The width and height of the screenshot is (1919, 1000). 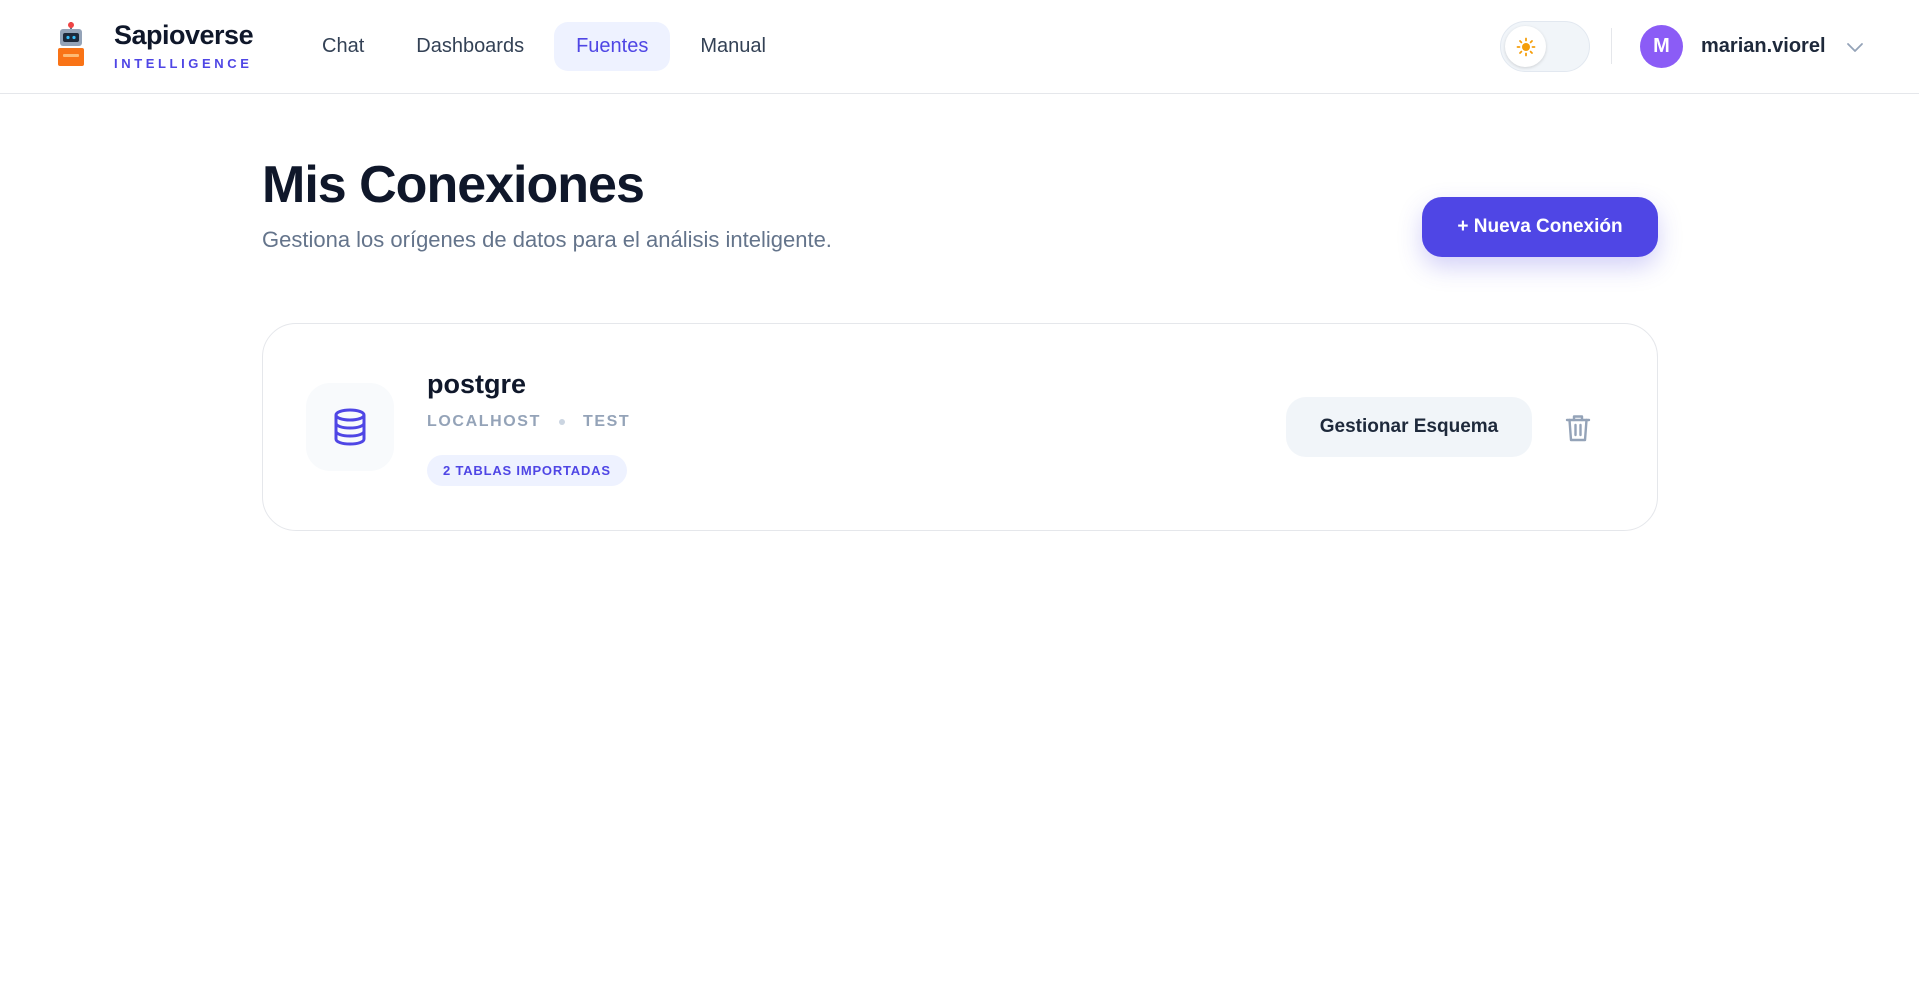 I want to click on connection-name: postgre, so click(x=477, y=384).